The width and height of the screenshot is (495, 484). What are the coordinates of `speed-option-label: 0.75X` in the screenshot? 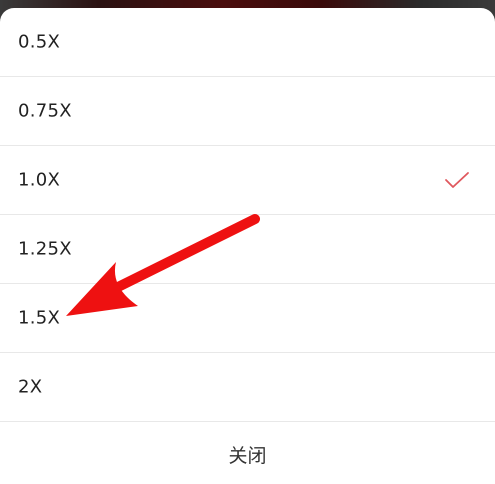 It's located at (45, 111).